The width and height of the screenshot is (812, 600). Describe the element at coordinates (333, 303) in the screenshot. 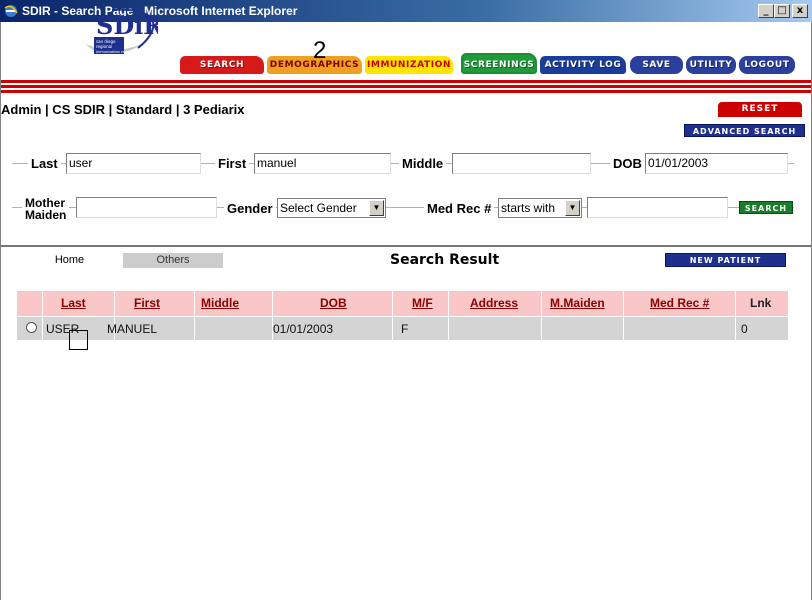

I see `column-header-dob: DOB` at that location.